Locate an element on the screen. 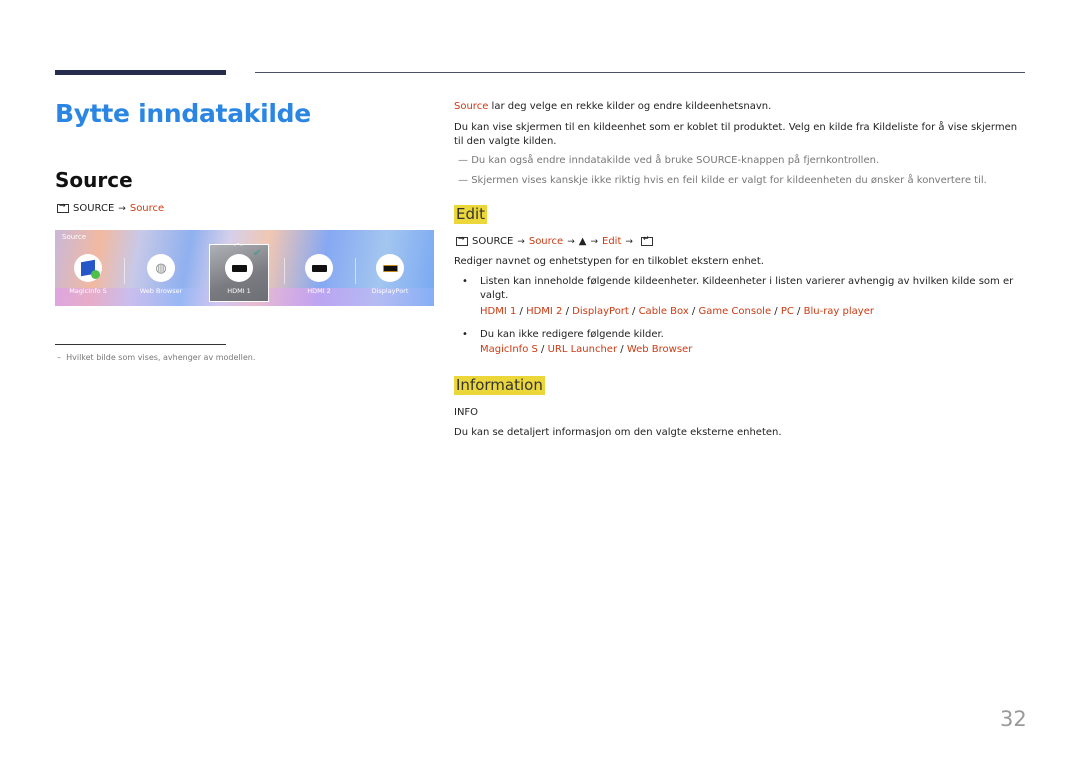 The image size is (1080, 763). displayport-icon is located at coordinates (390, 268).